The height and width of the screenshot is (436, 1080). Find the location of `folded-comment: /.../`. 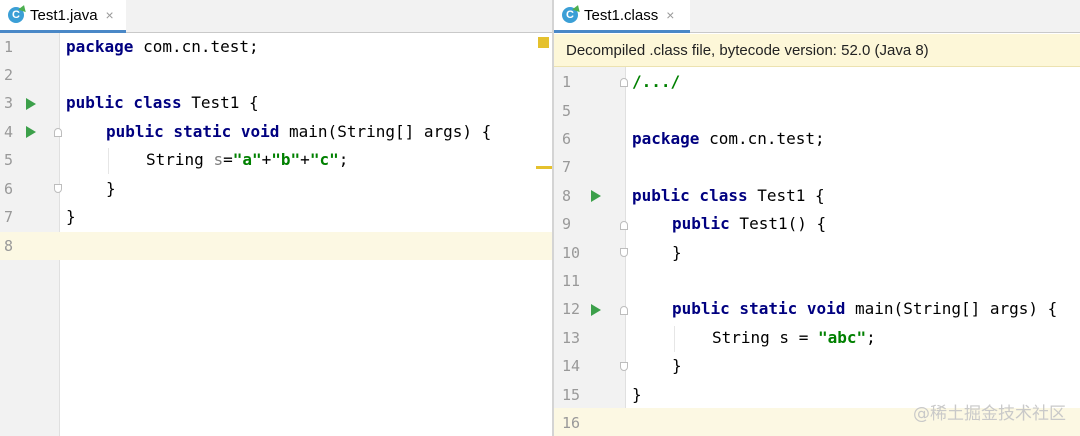

folded-comment: /.../ is located at coordinates (656, 82).